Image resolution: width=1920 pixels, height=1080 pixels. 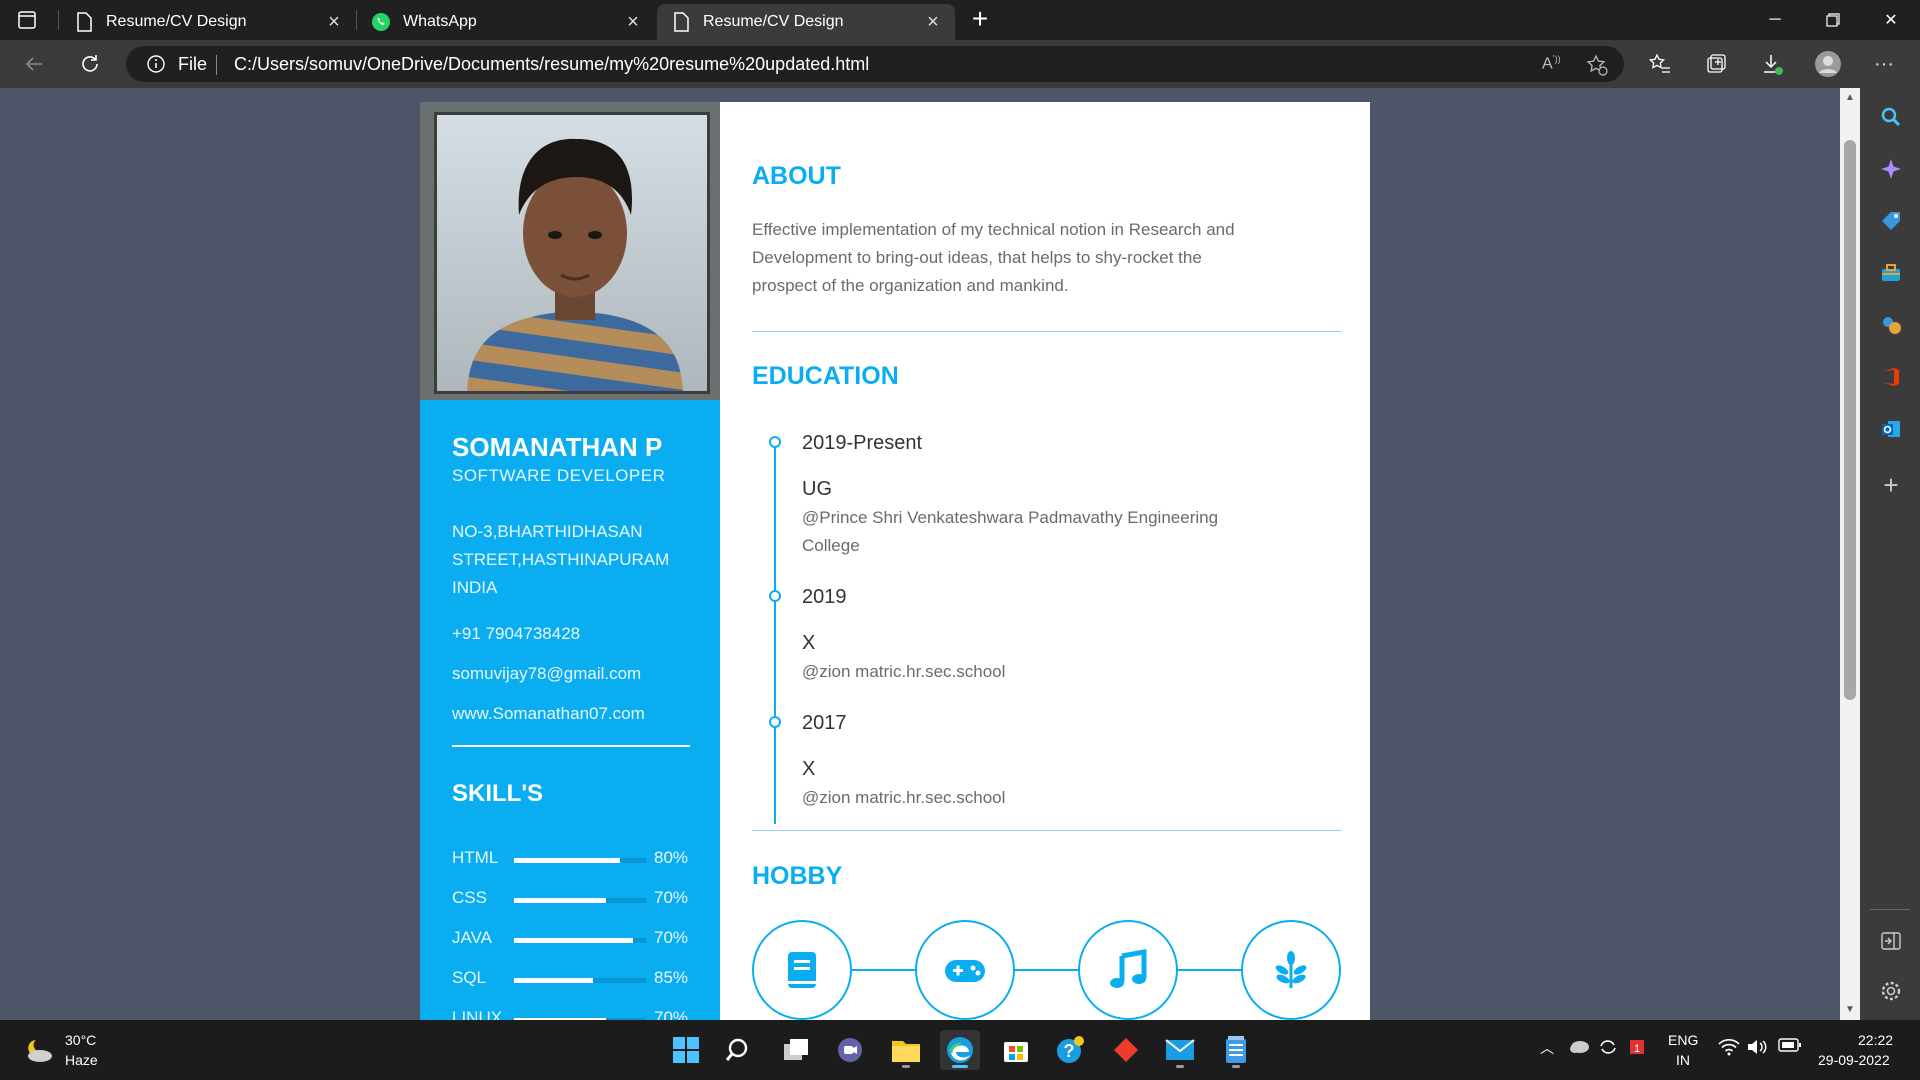 I want to click on profile-avatar, so click(x=1828, y=64).